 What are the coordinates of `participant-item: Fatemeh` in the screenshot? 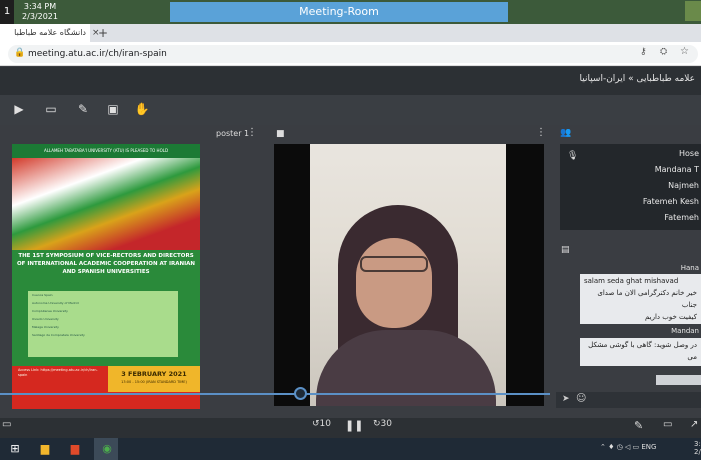 It's located at (630, 218).